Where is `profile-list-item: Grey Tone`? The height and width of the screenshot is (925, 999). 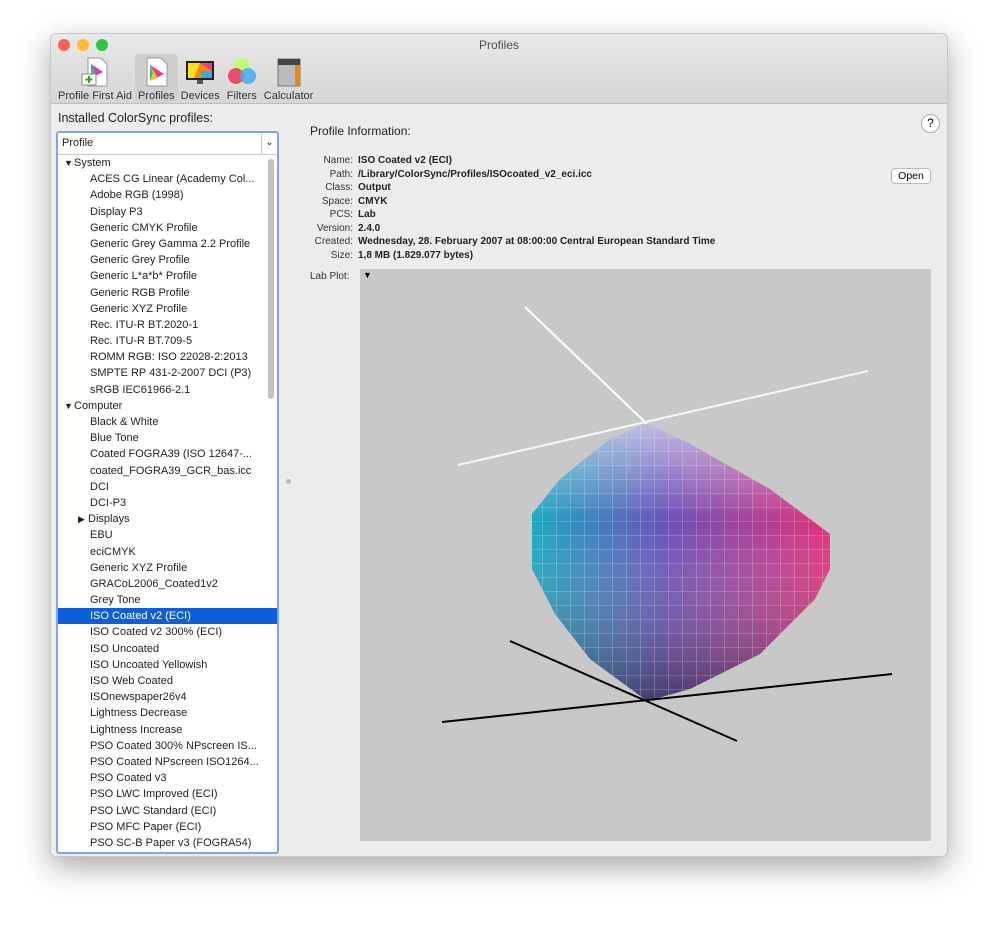
profile-list-item: Grey Tone is located at coordinates (167, 600).